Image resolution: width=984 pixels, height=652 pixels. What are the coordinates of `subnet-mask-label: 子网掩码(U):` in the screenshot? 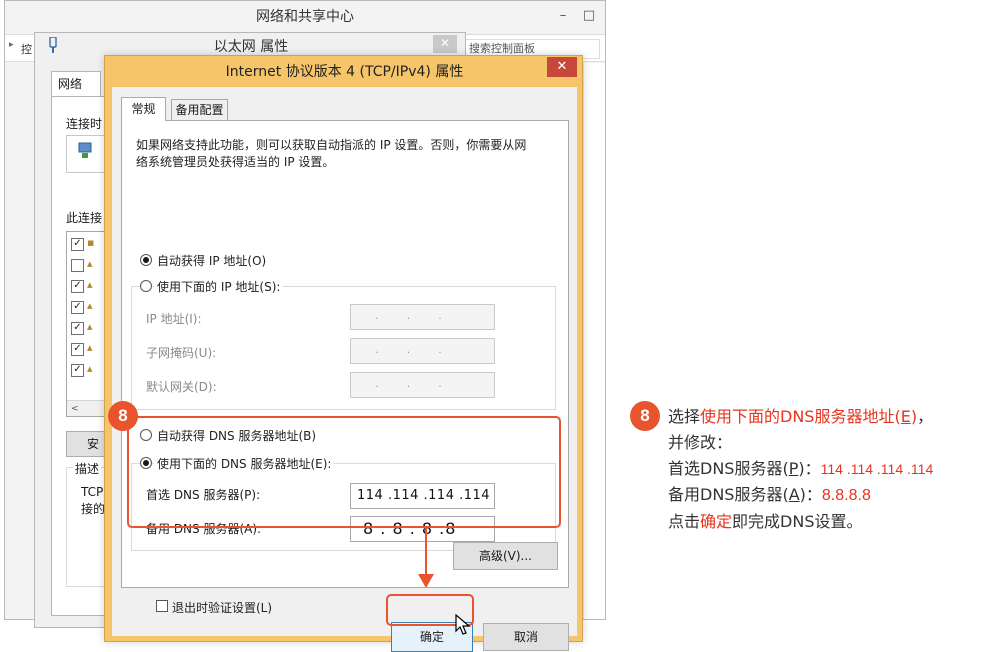 It's located at (181, 353).